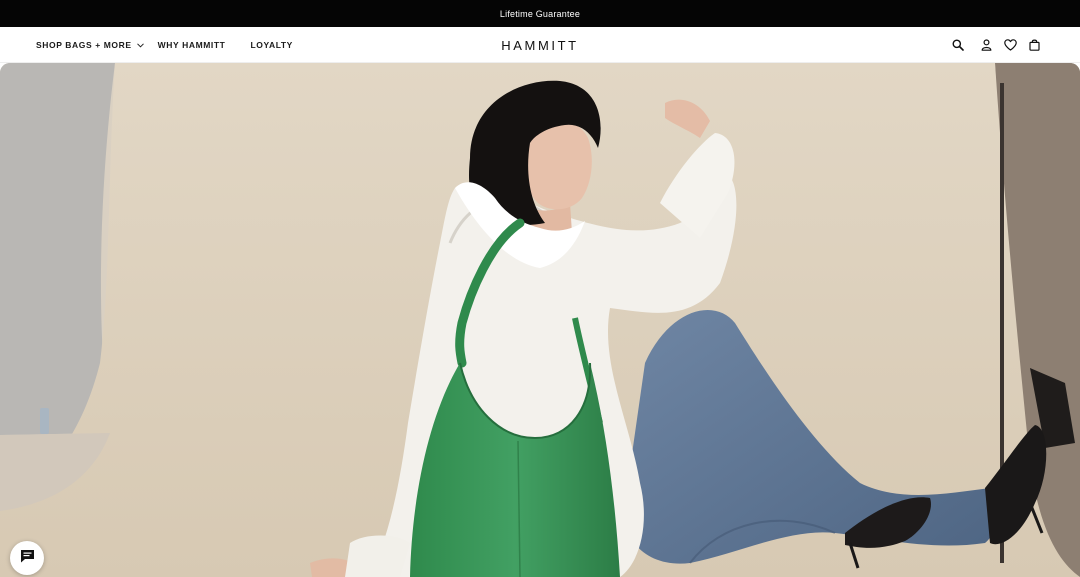 This screenshot has width=1080, height=577. Describe the element at coordinates (996, 45) in the screenshot. I see `header-icons` at that location.